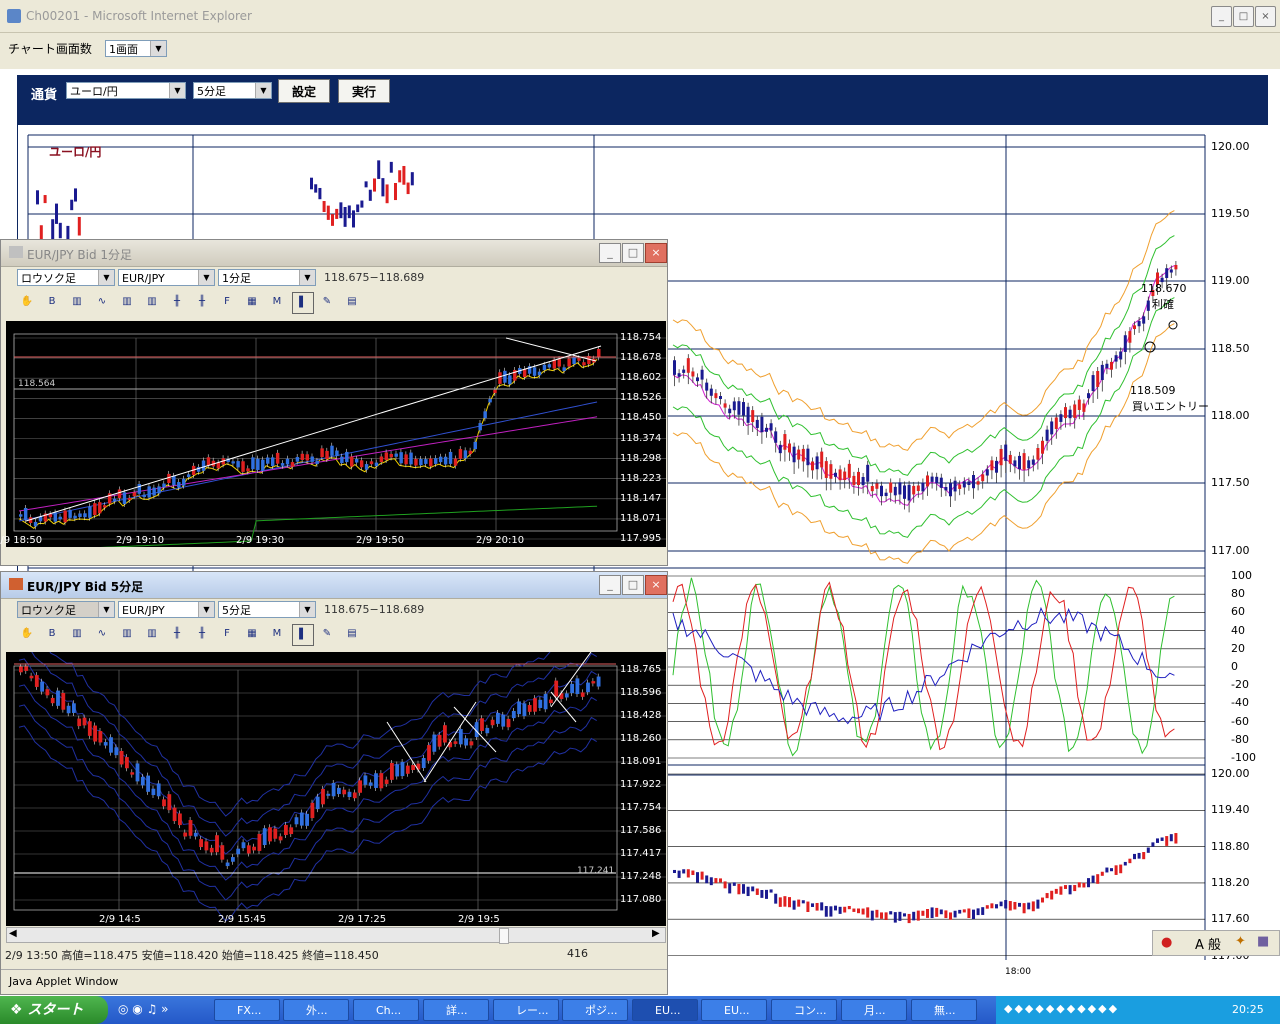 This screenshot has height=1024, width=1280. I want to click on applet2-minimize-button: _, so click(610, 585).